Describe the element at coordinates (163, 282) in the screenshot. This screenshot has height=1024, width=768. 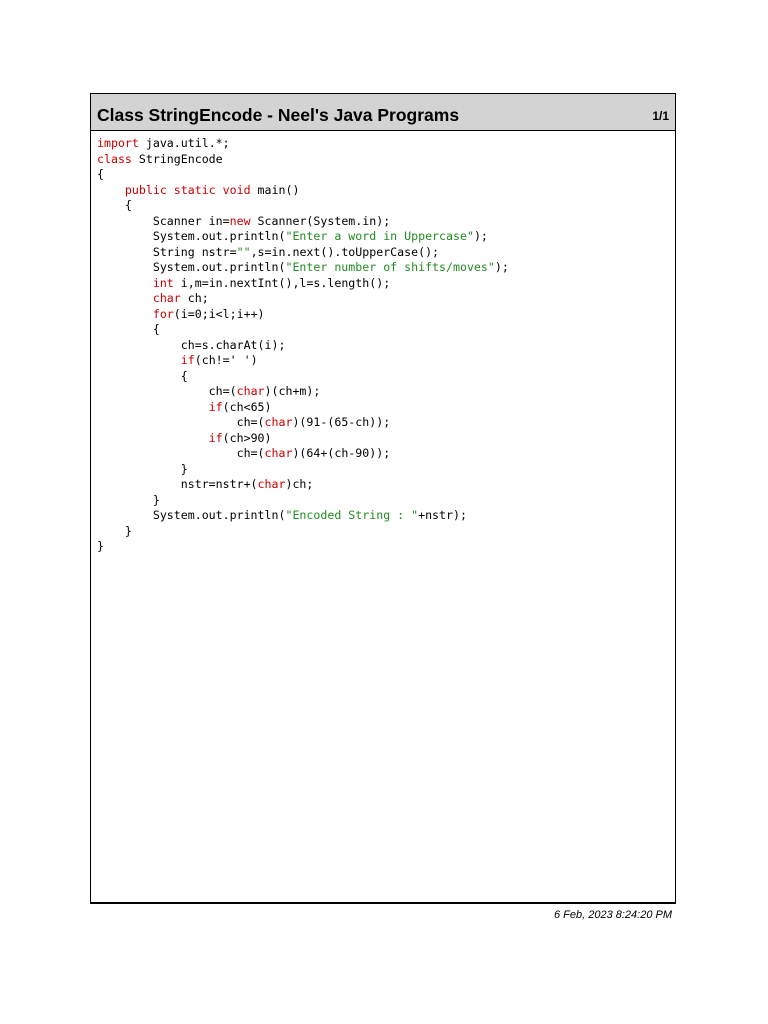
I see `code-keyword: int` at that location.